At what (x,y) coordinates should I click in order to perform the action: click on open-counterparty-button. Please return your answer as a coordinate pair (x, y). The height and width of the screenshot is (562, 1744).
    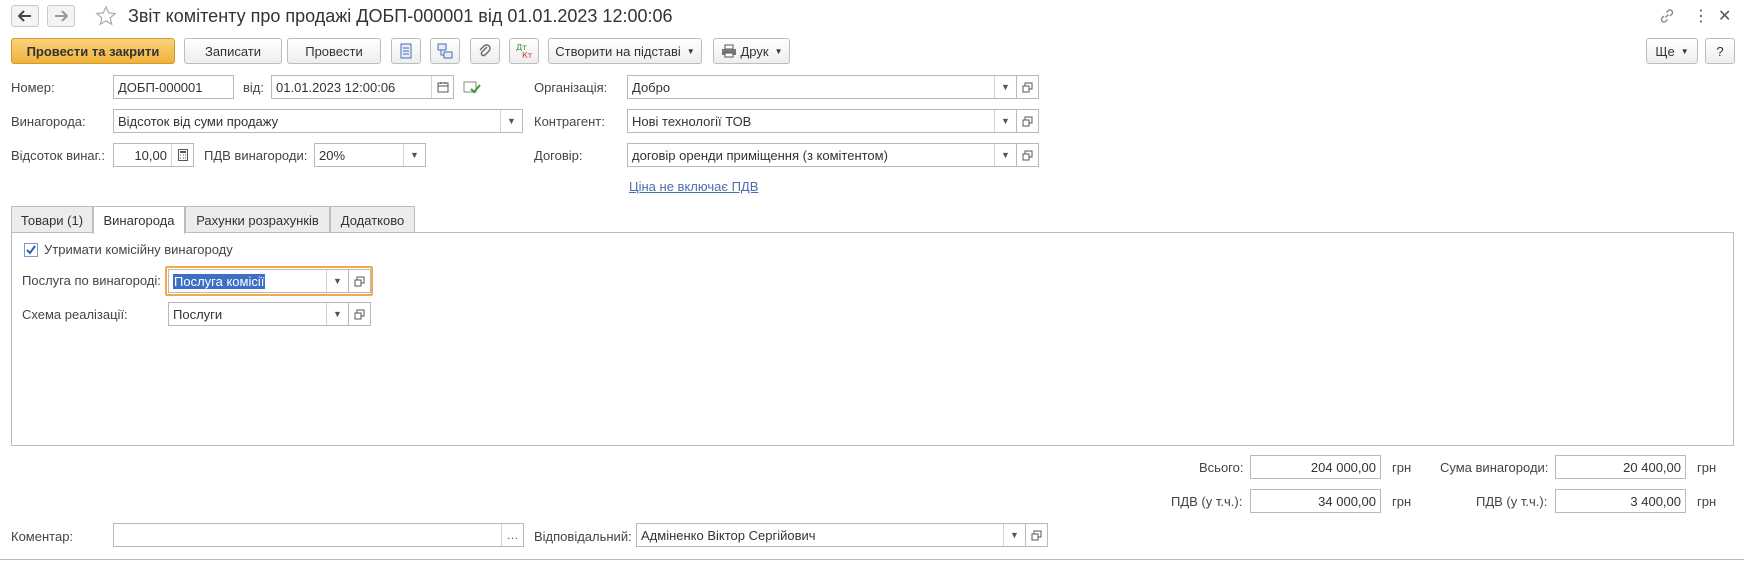
    Looking at the image, I should click on (1028, 121).